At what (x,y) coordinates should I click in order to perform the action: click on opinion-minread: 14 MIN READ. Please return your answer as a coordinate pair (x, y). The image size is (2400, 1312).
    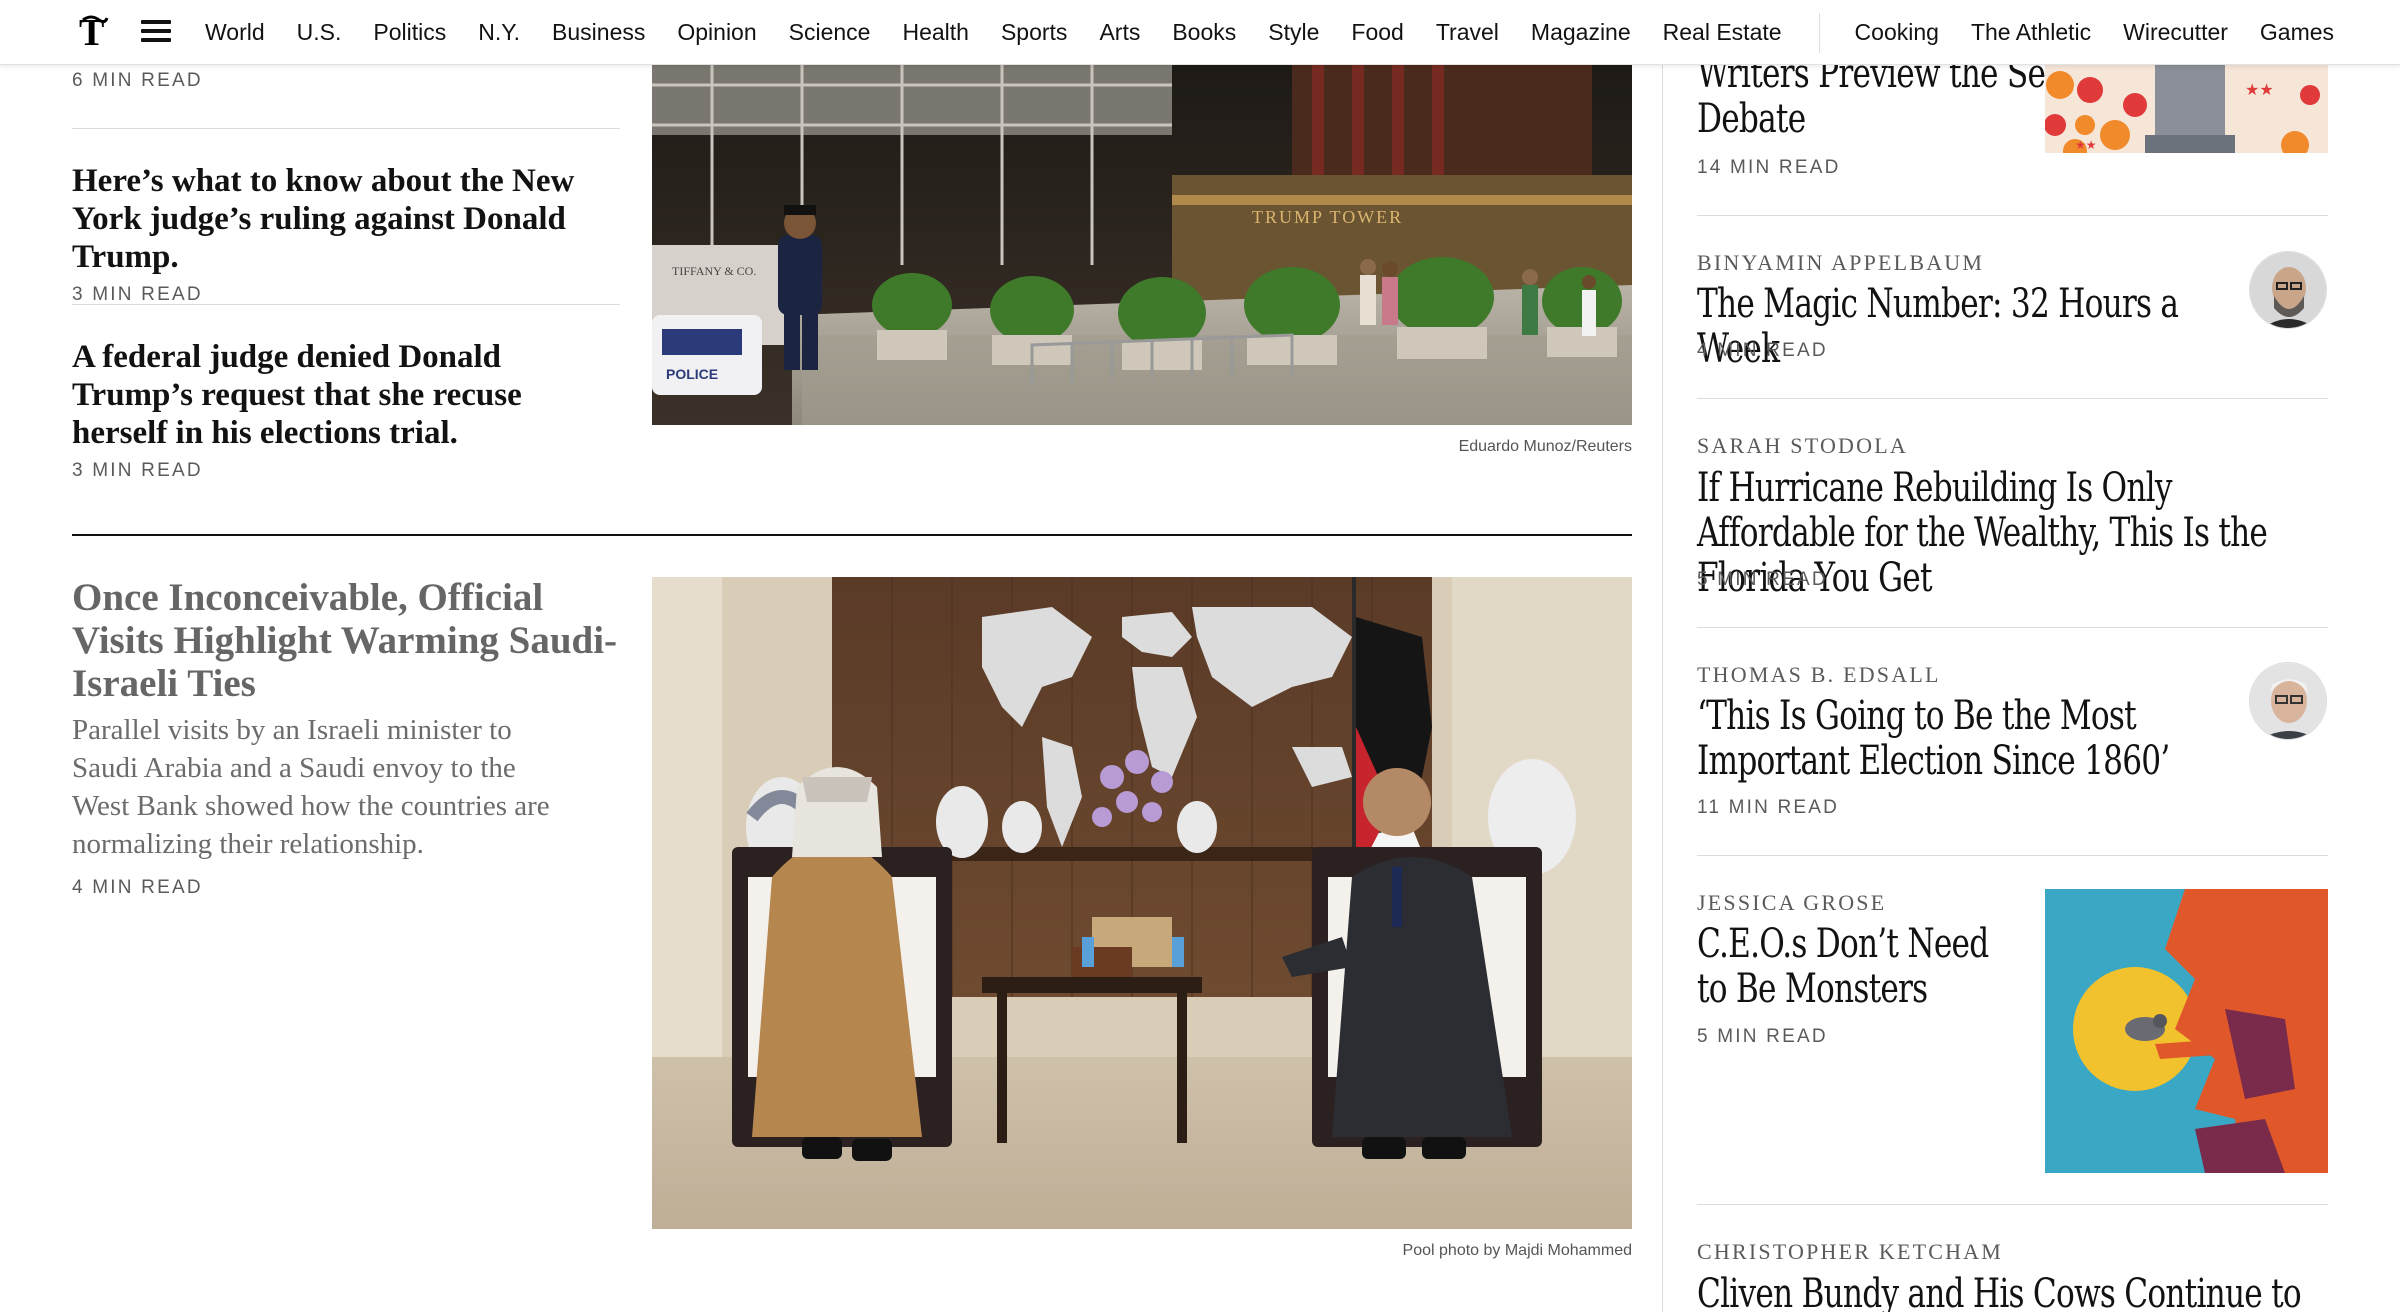
    Looking at the image, I should click on (1769, 167).